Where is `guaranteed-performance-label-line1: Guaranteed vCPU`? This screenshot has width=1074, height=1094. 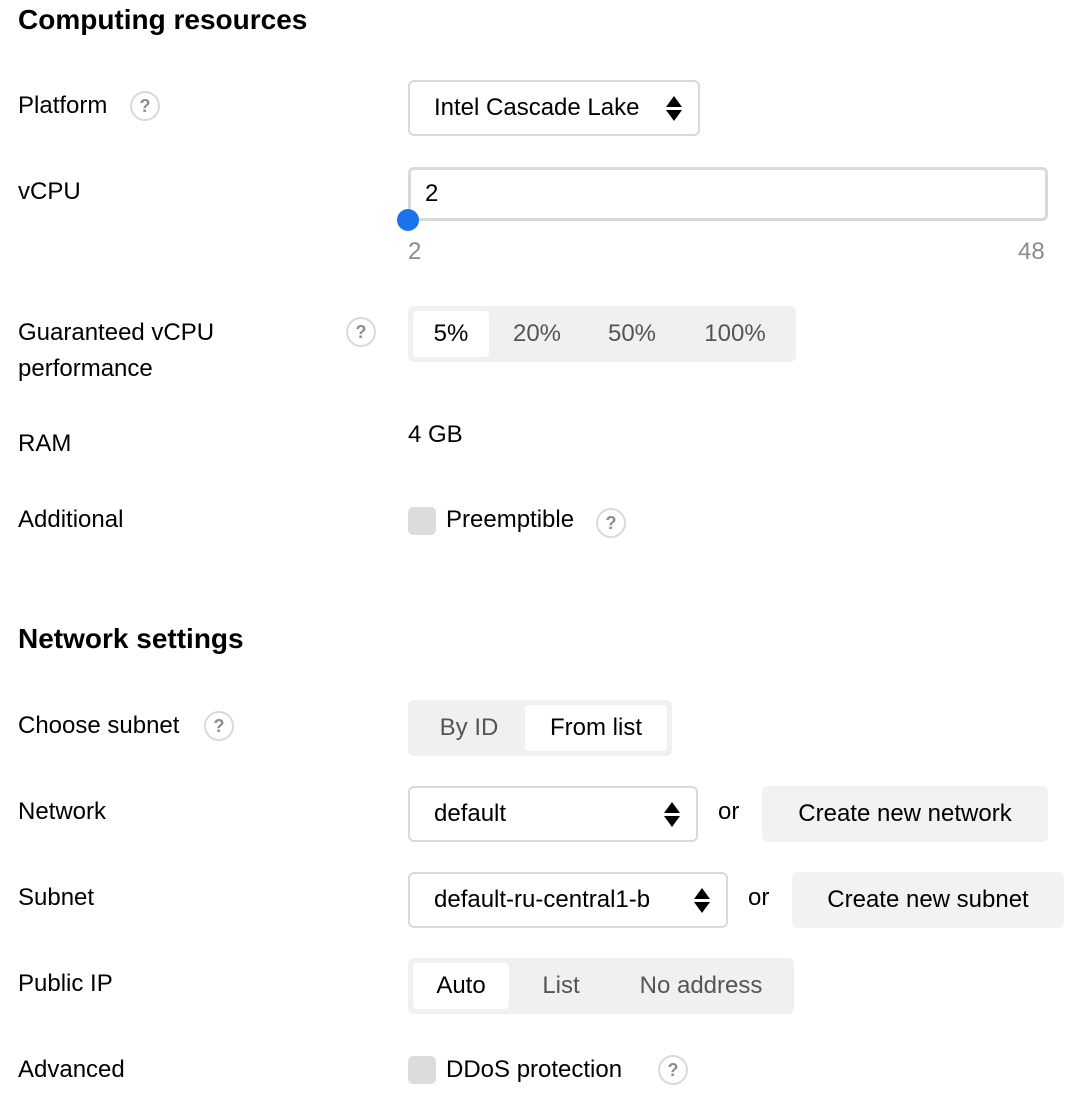
guaranteed-performance-label-line1: Guaranteed vCPU is located at coordinates (116, 332).